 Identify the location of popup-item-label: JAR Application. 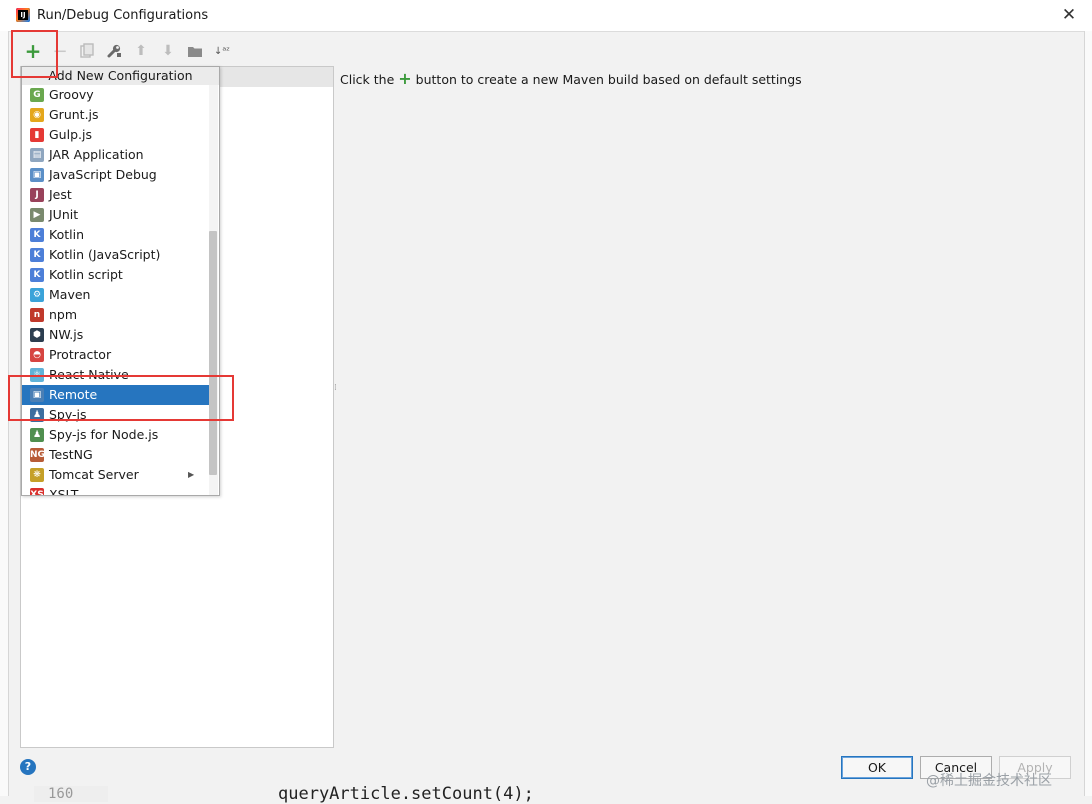
(96, 154).